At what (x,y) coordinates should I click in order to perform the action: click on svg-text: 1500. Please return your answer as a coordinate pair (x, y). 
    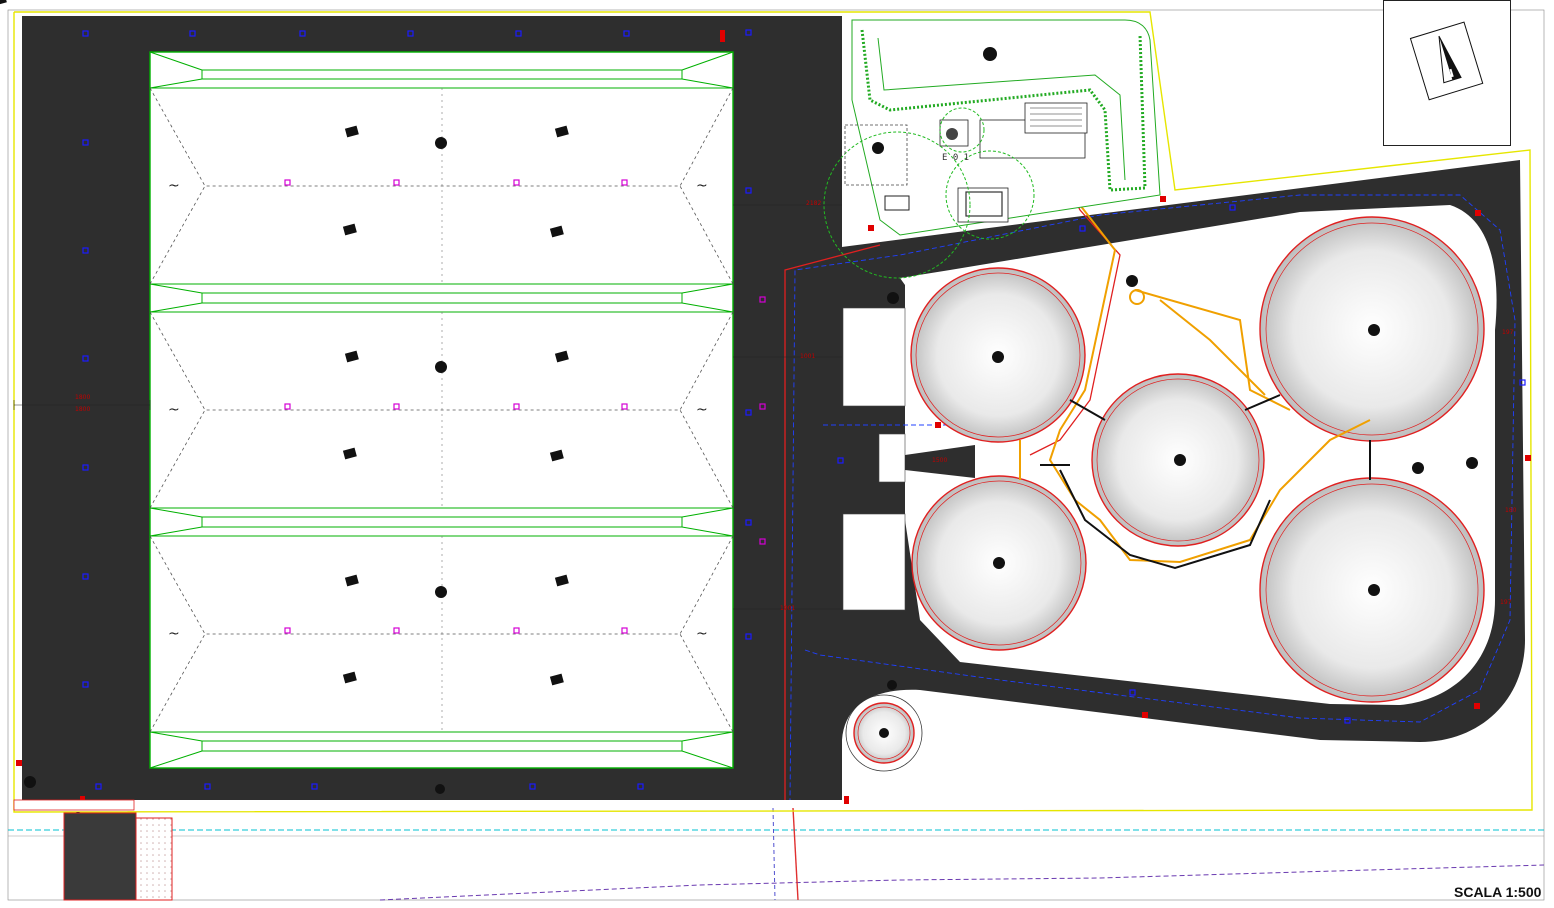
    Looking at the image, I should click on (939, 460).